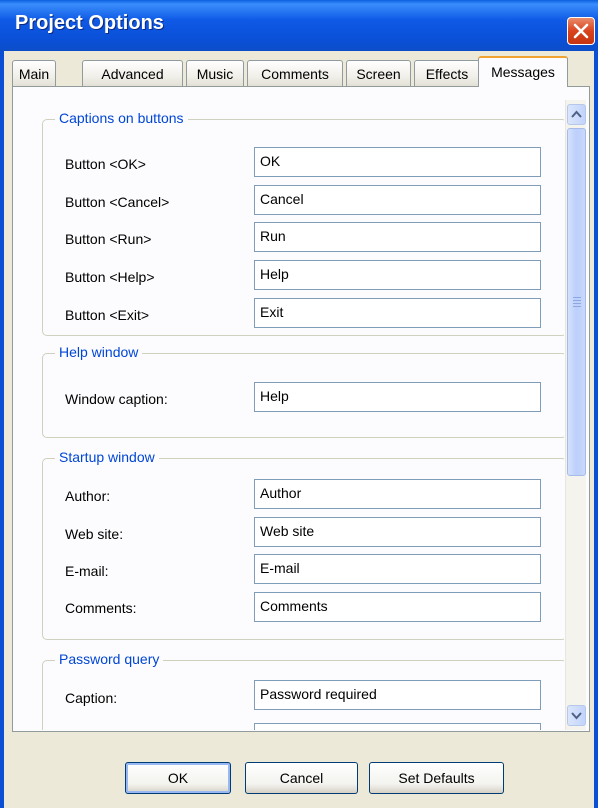 The width and height of the screenshot is (598, 808). What do you see at coordinates (108, 239) in the screenshot?
I see `field-label: Button <Run>` at bounding box center [108, 239].